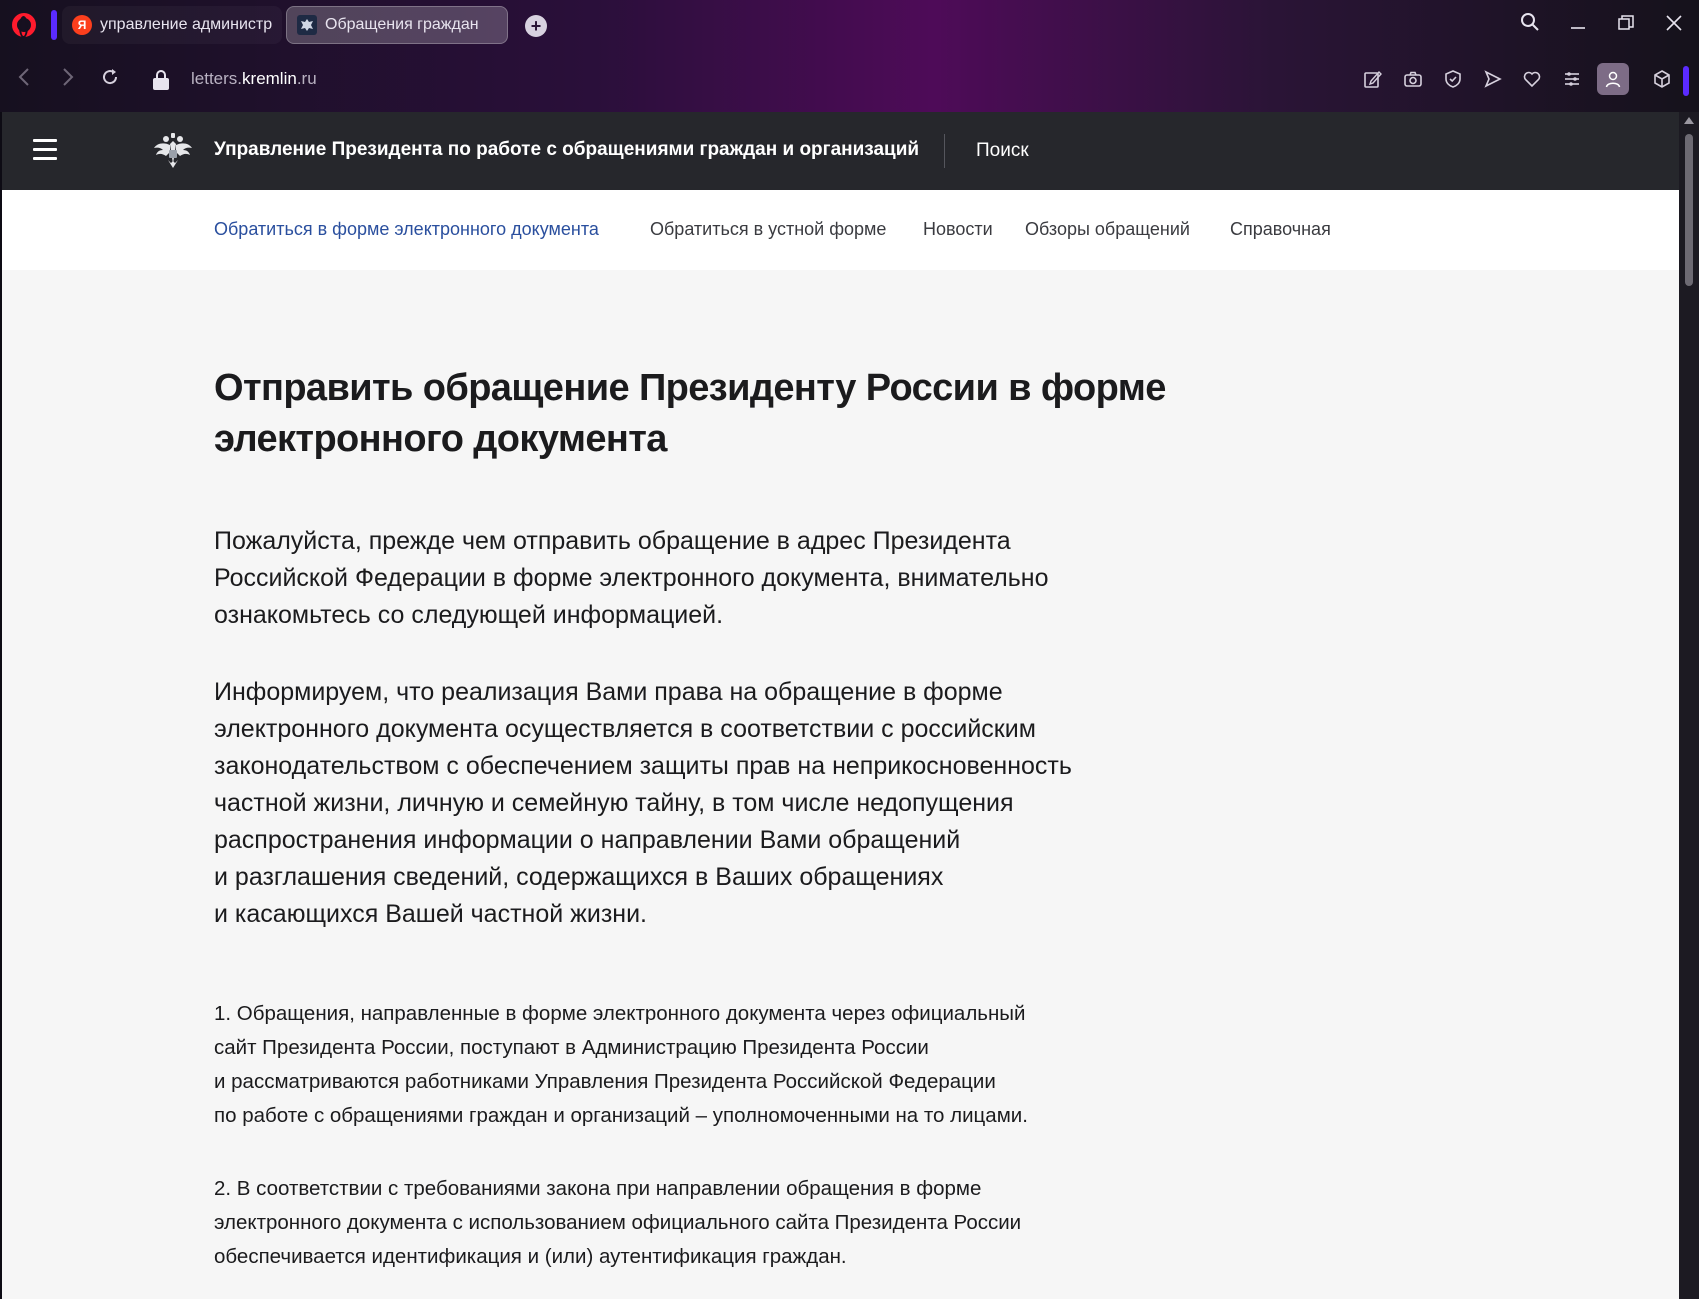 The width and height of the screenshot is (1699, 1299). I want to click on lock-icon, so click(161, 80).